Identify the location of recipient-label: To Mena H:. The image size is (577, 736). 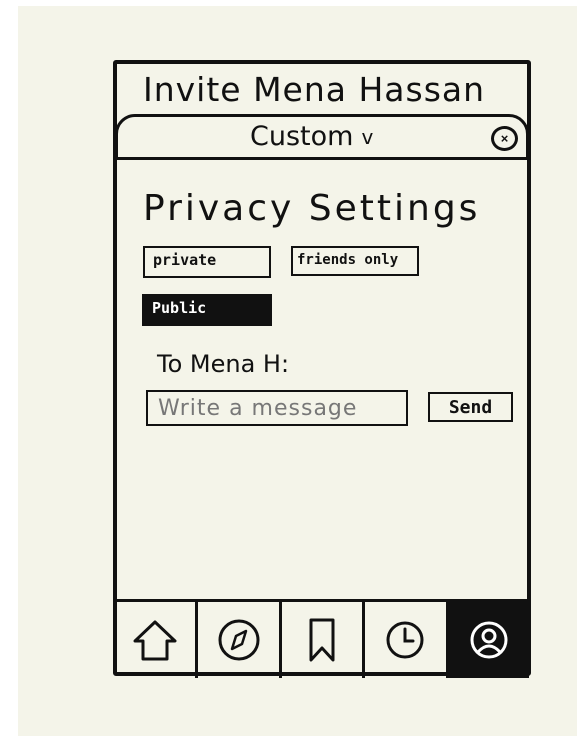
(223, 364).